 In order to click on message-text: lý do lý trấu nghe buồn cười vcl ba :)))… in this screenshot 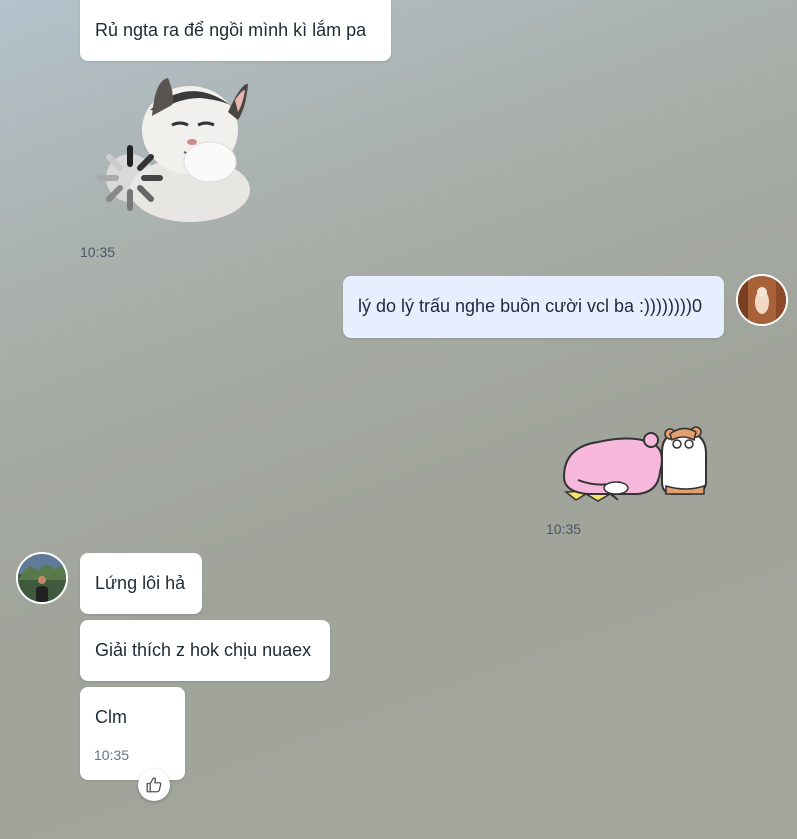, I will do `click(530, 306)`.